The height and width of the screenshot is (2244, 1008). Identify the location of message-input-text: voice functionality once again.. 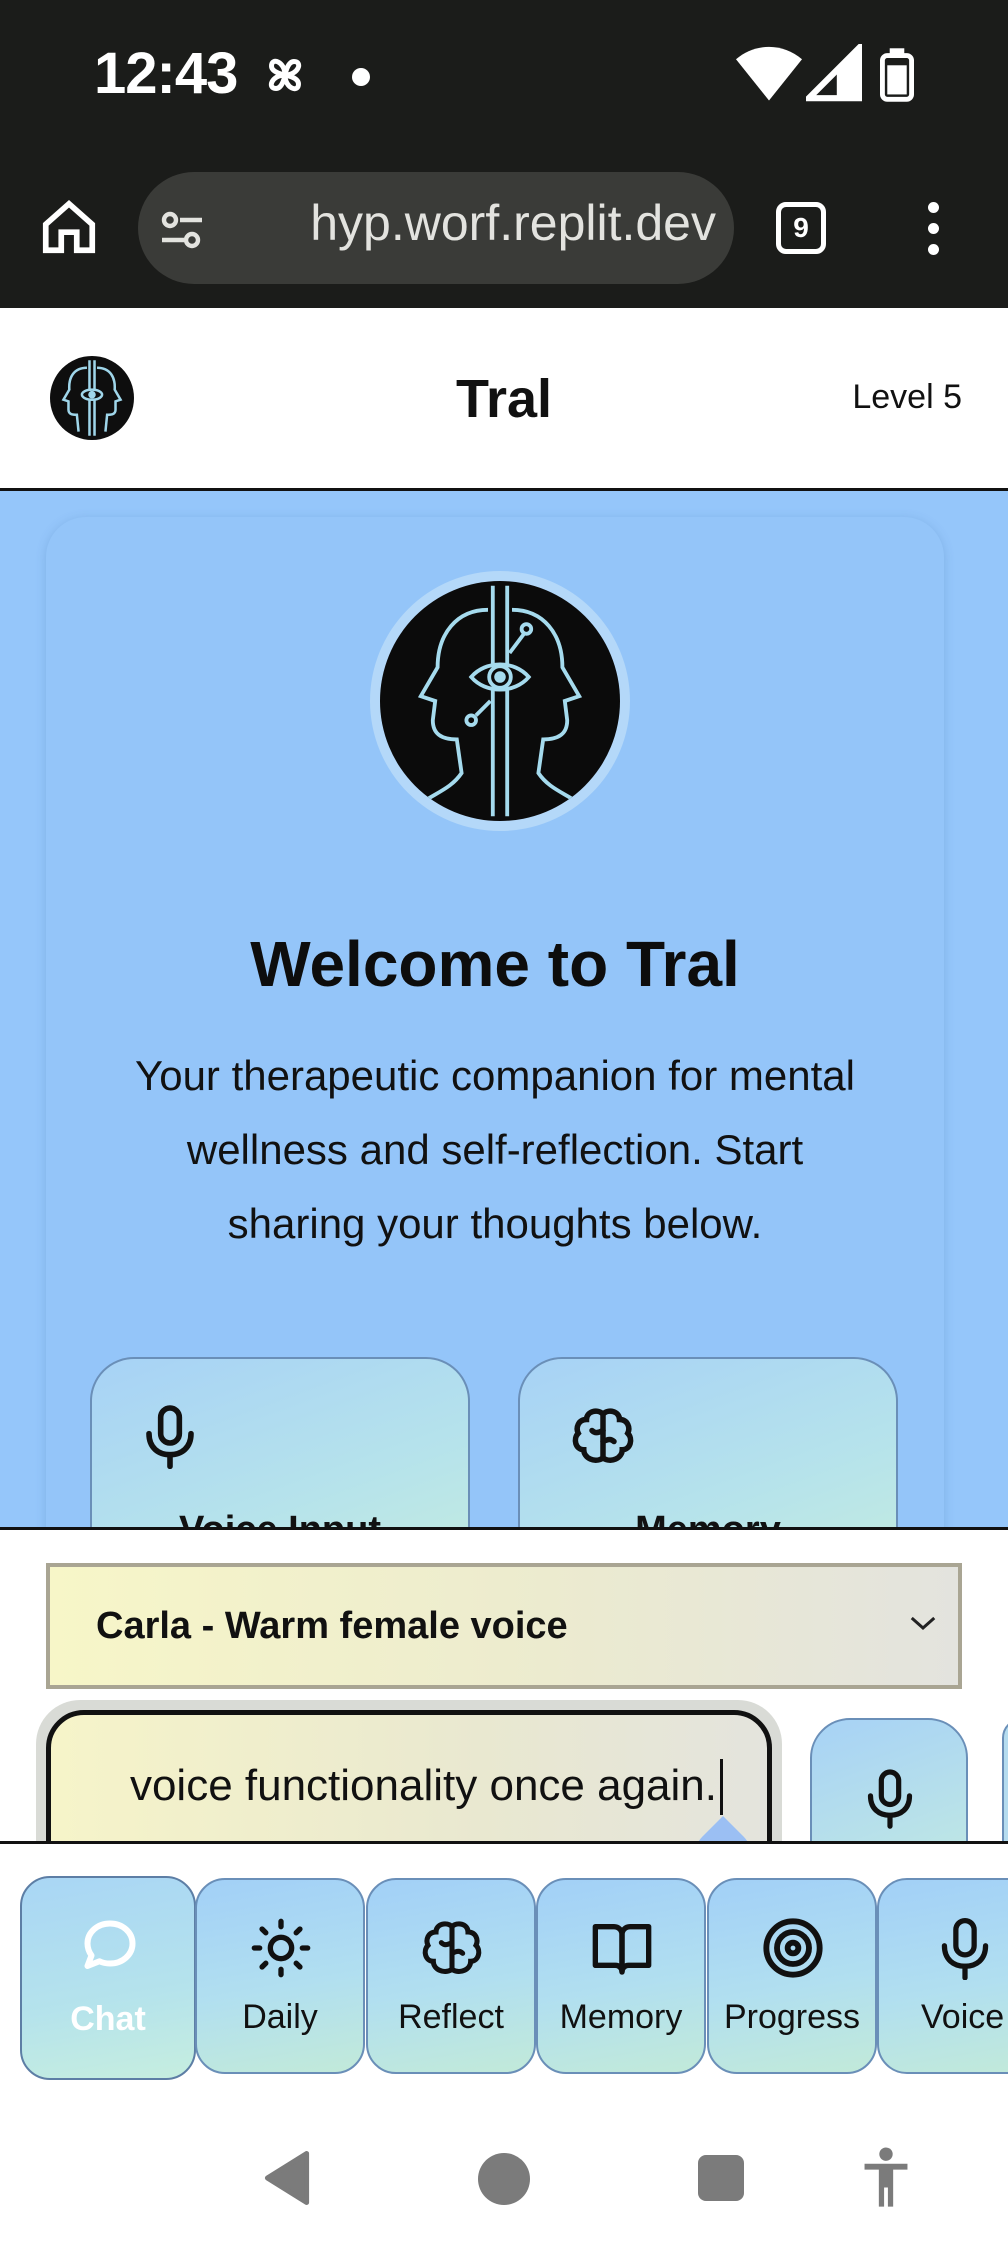
(423, 1786).